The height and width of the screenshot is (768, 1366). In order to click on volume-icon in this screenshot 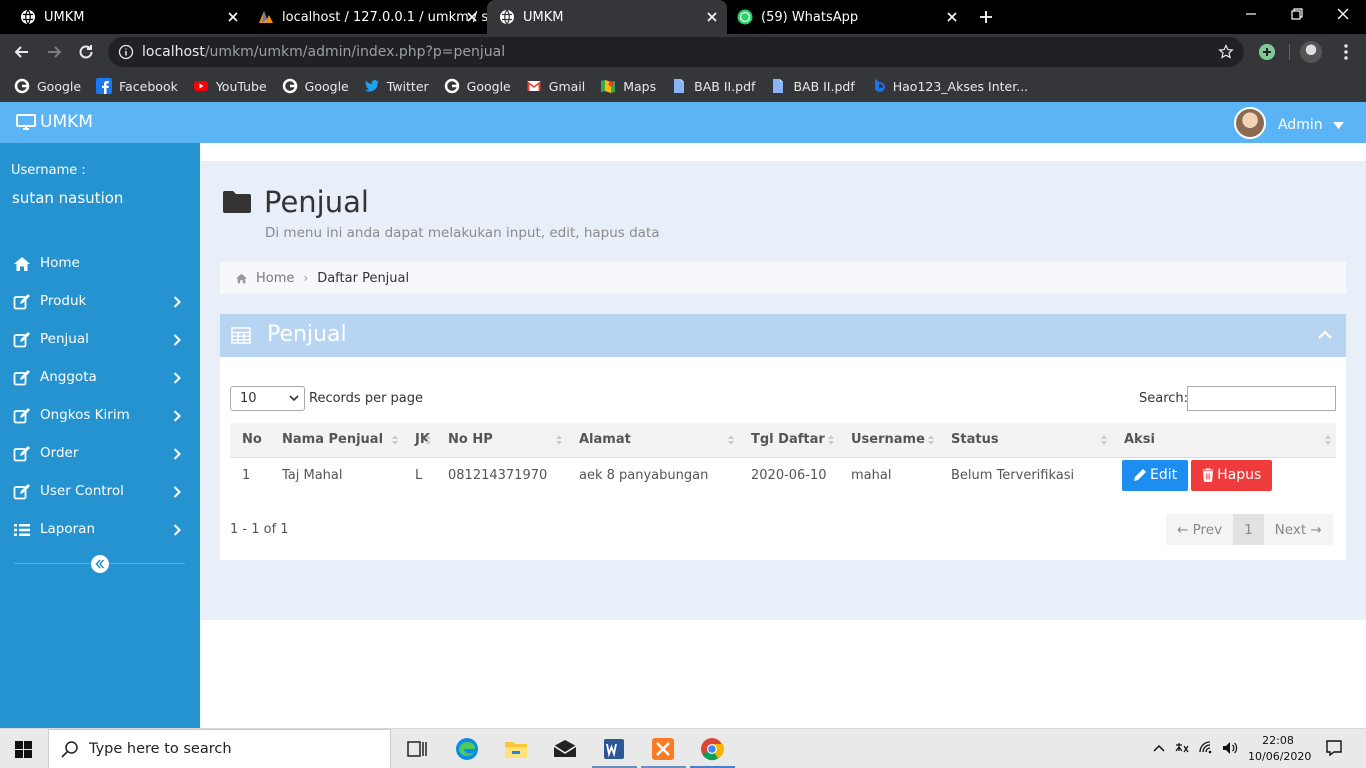, I will do `click(1230, 748)`.